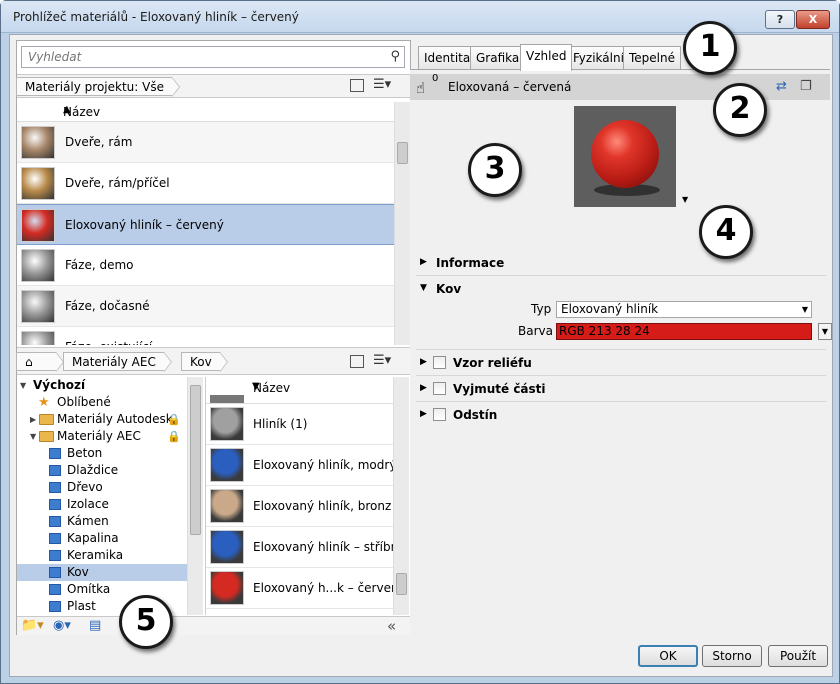 The height and width of the screenshot is (684, 840). What do you see at coordinates (32, 625) in the screenshot?
I see `open-library-icon: 📁▾` at bounding box center [32, 625].